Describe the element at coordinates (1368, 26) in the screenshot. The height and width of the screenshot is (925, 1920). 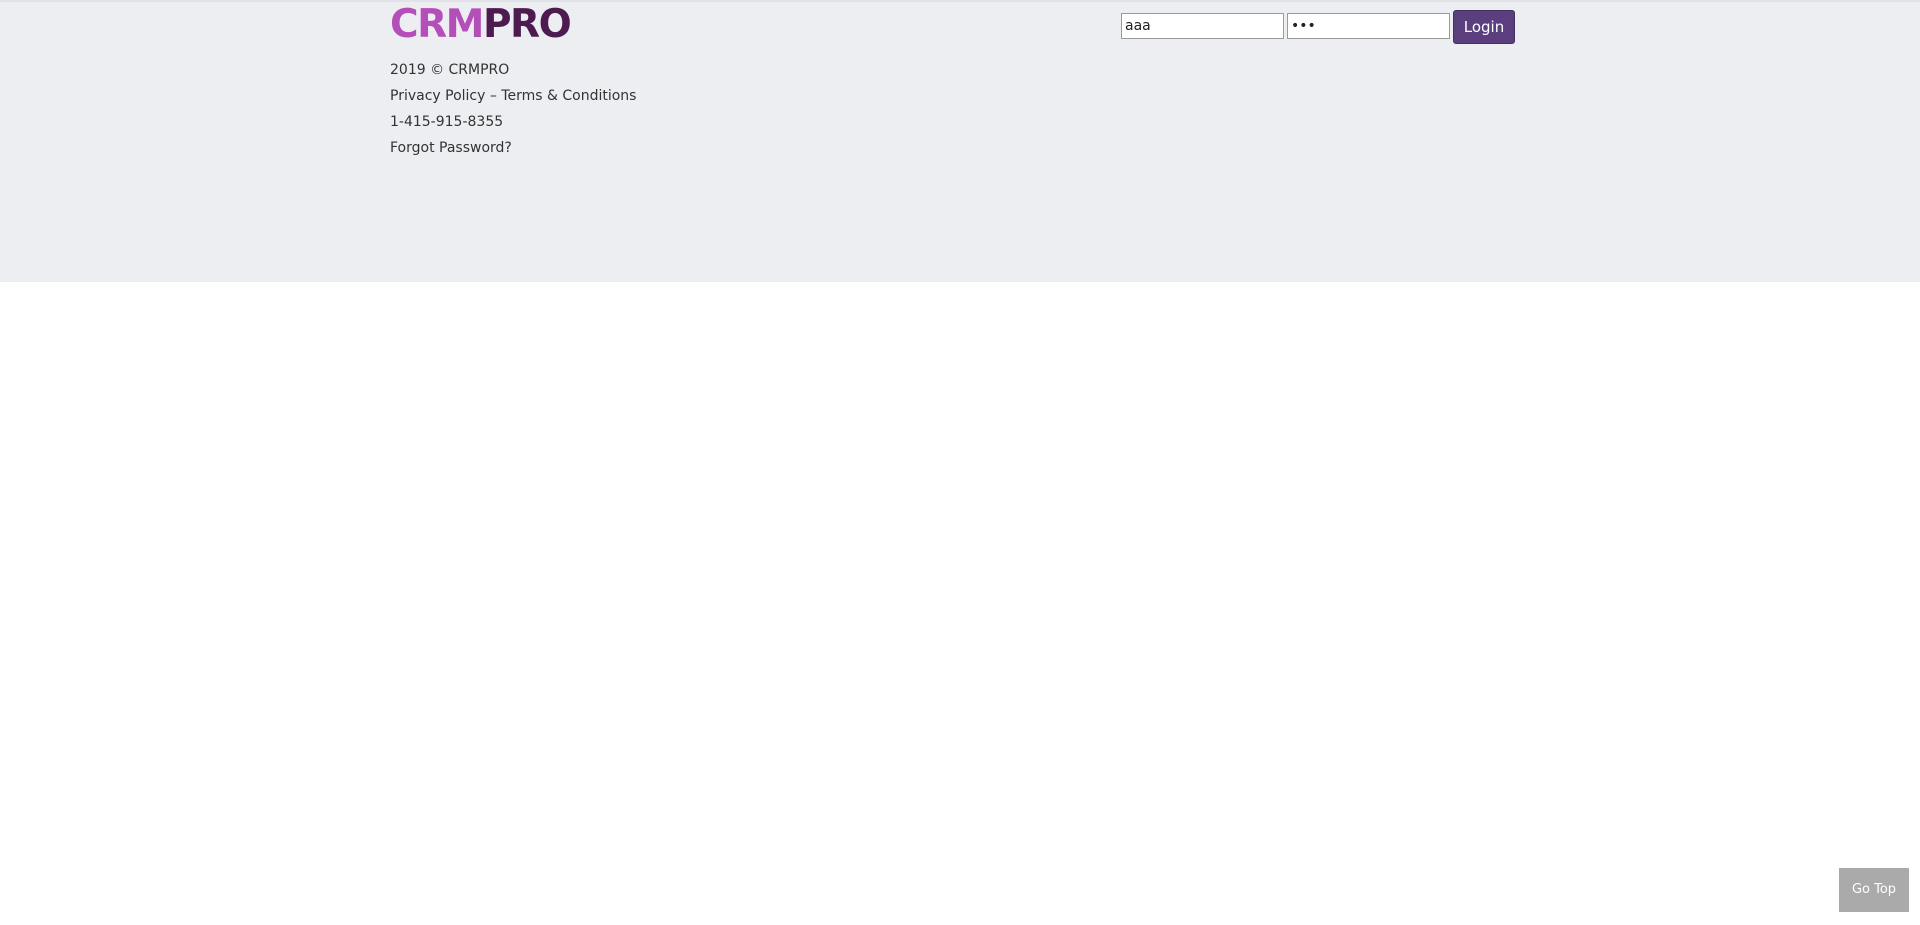
I see `password-field` at that location.